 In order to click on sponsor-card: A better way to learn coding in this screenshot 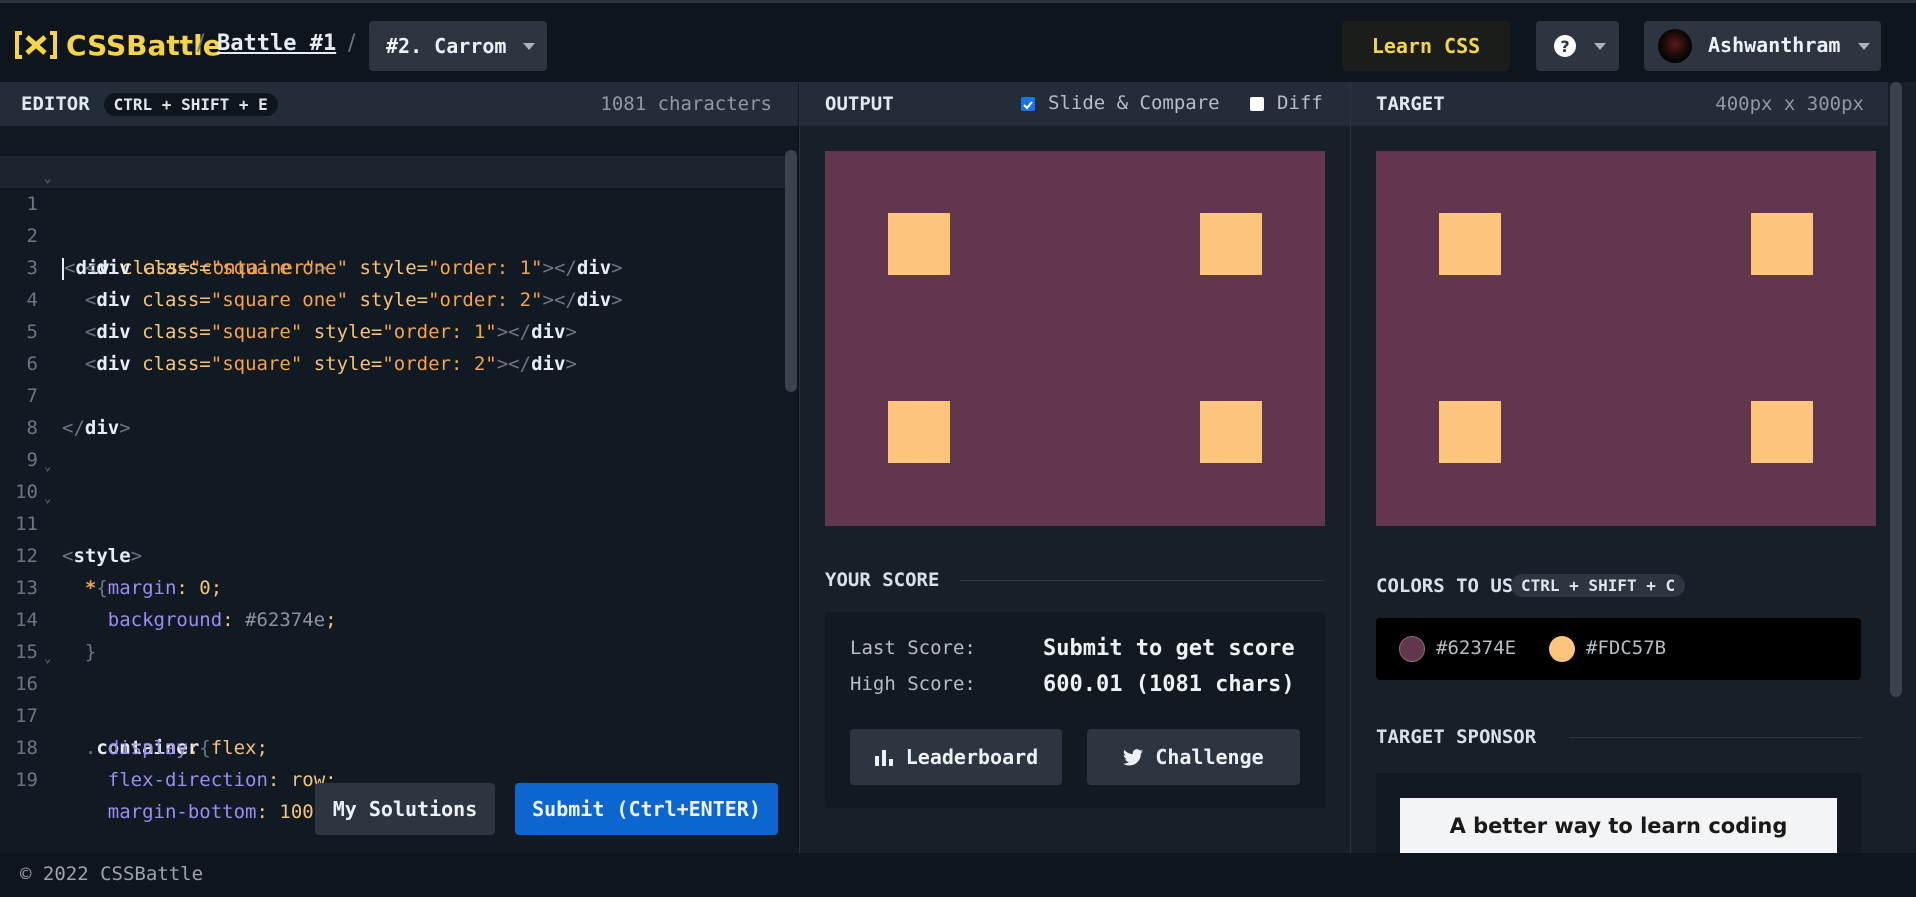, I will do `click(1618, 813)`.